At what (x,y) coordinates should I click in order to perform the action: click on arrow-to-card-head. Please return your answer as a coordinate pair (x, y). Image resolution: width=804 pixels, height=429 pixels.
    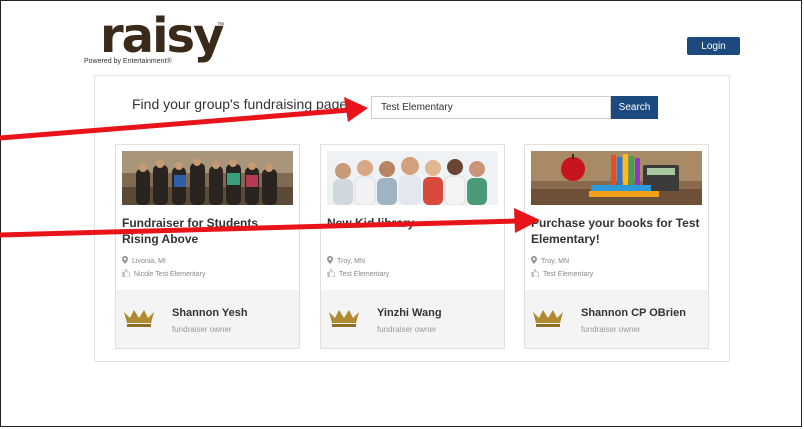
    Looking at the image, I should click on (527, 220).